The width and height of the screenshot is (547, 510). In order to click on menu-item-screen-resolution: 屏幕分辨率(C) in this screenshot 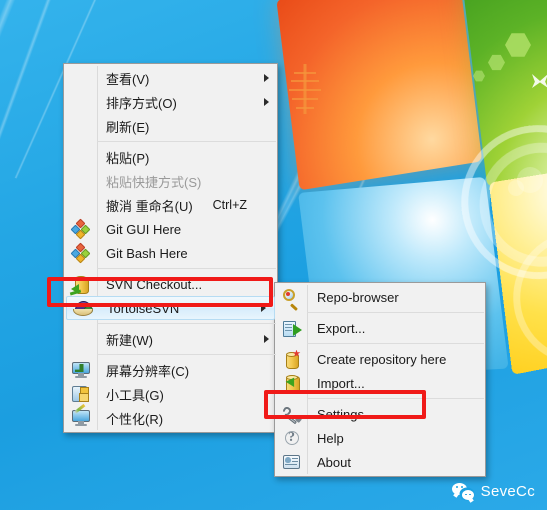, I will do `click(170, 370)`.